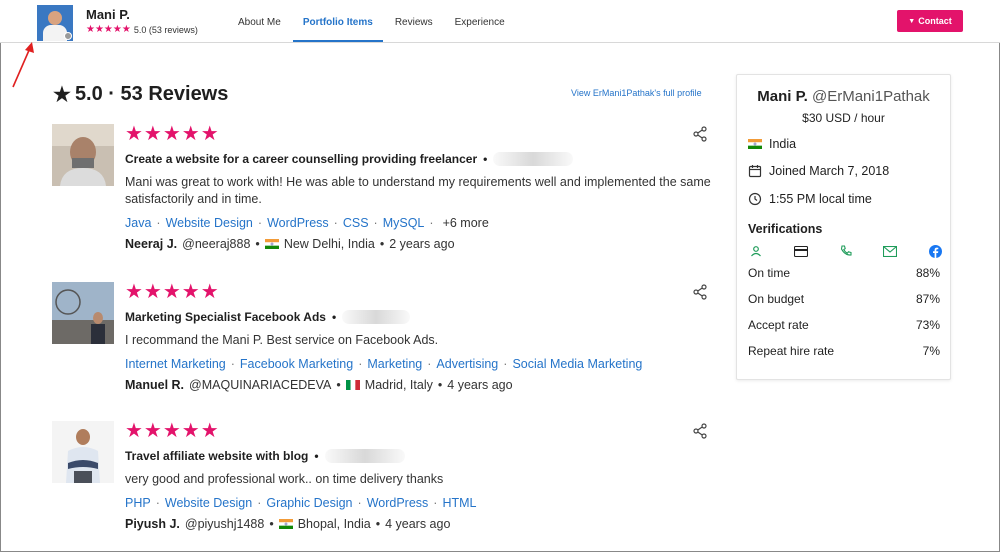  Describe the element at coordinates (175, 364) in the screenshot. I see `skill-tag: Internet Marketing` at that location.